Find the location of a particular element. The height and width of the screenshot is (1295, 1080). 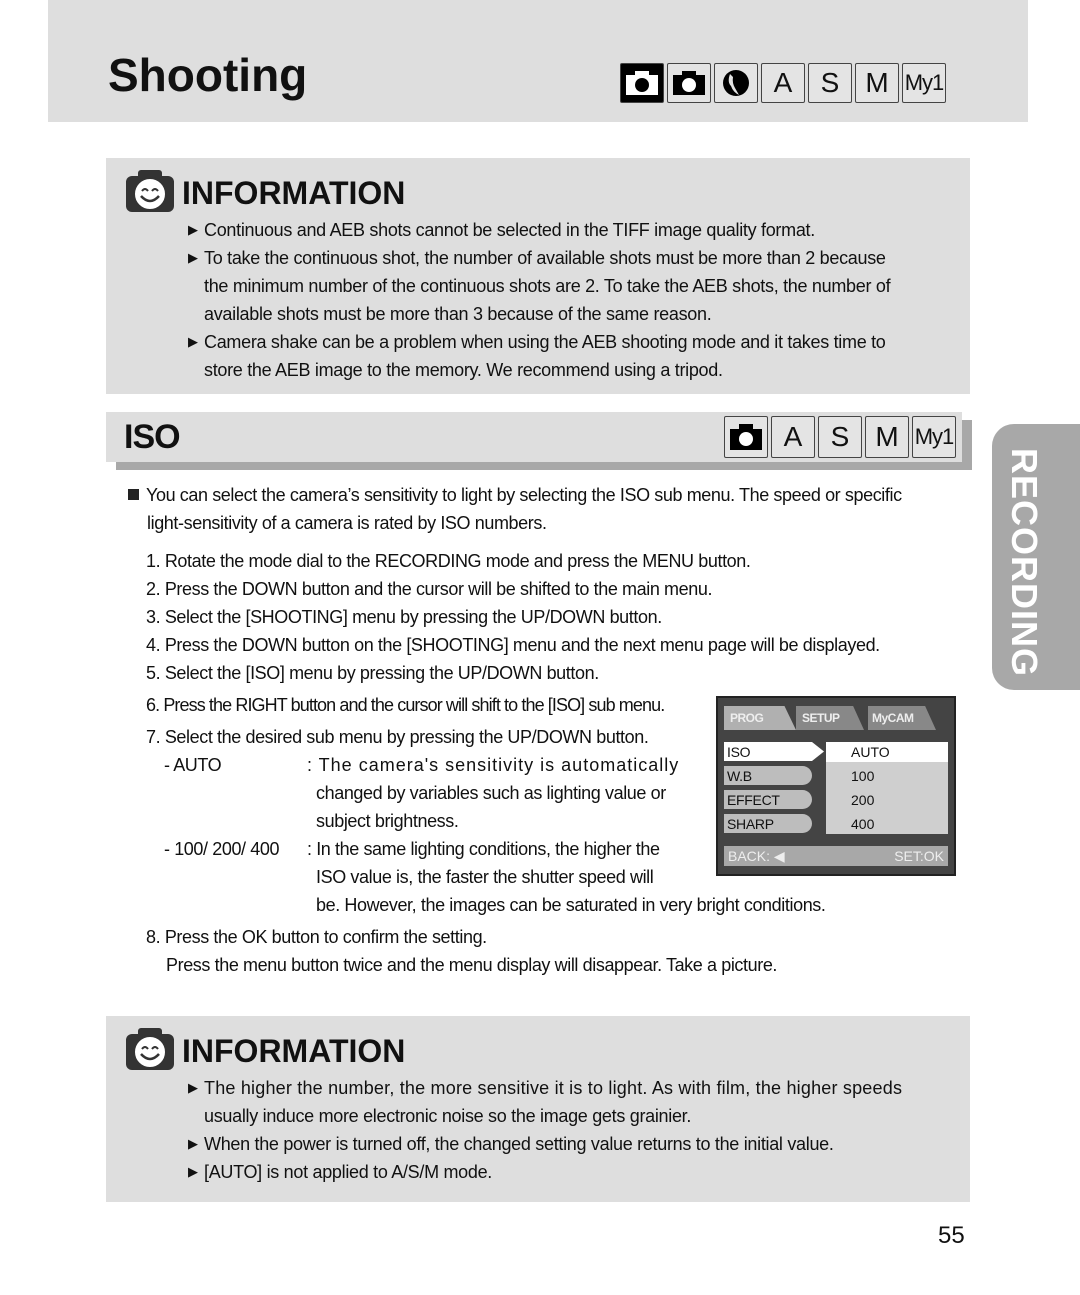

portrait-scene-icon is located at coordinates (736, 83).